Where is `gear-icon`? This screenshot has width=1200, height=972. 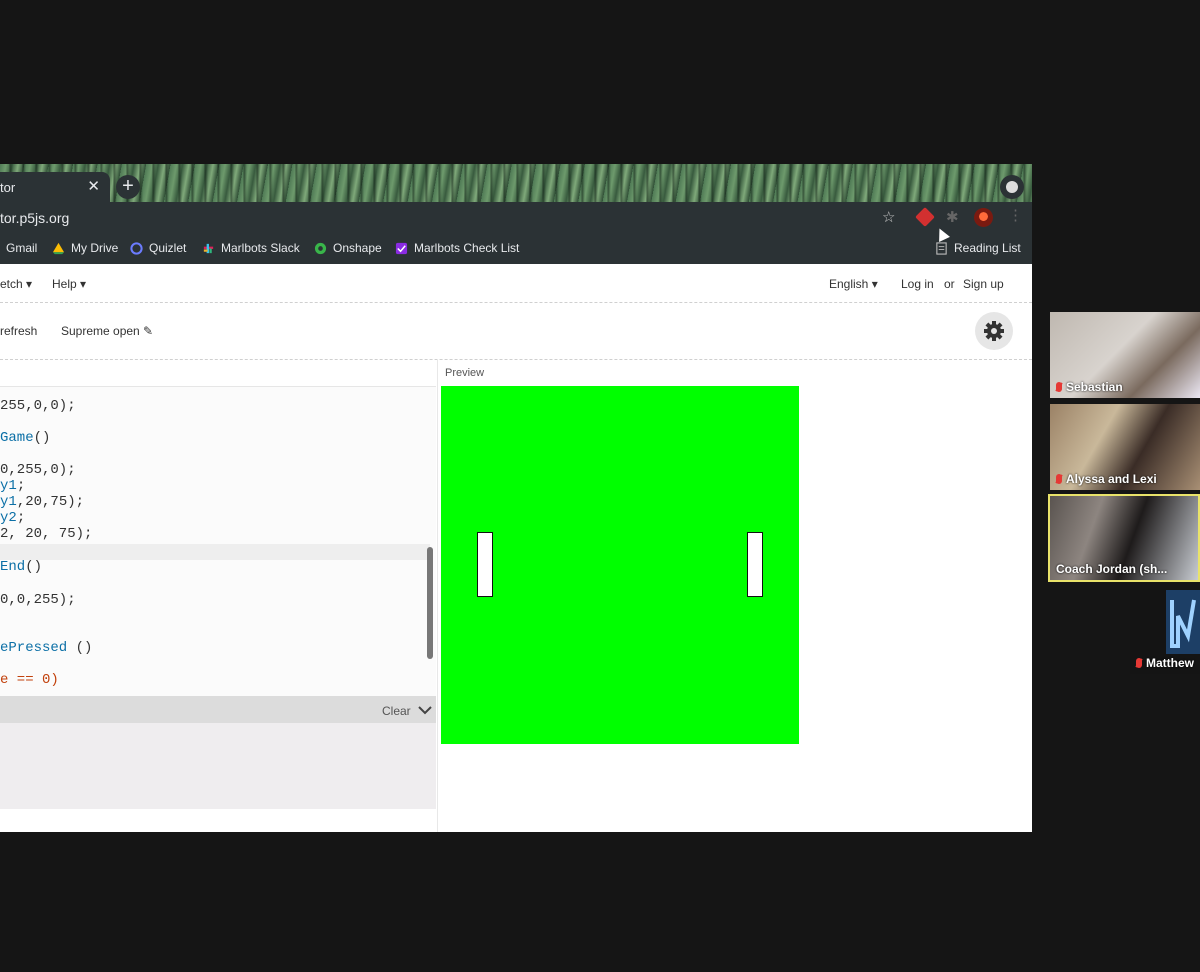
gear-icon is located at coordinates (994, 331).